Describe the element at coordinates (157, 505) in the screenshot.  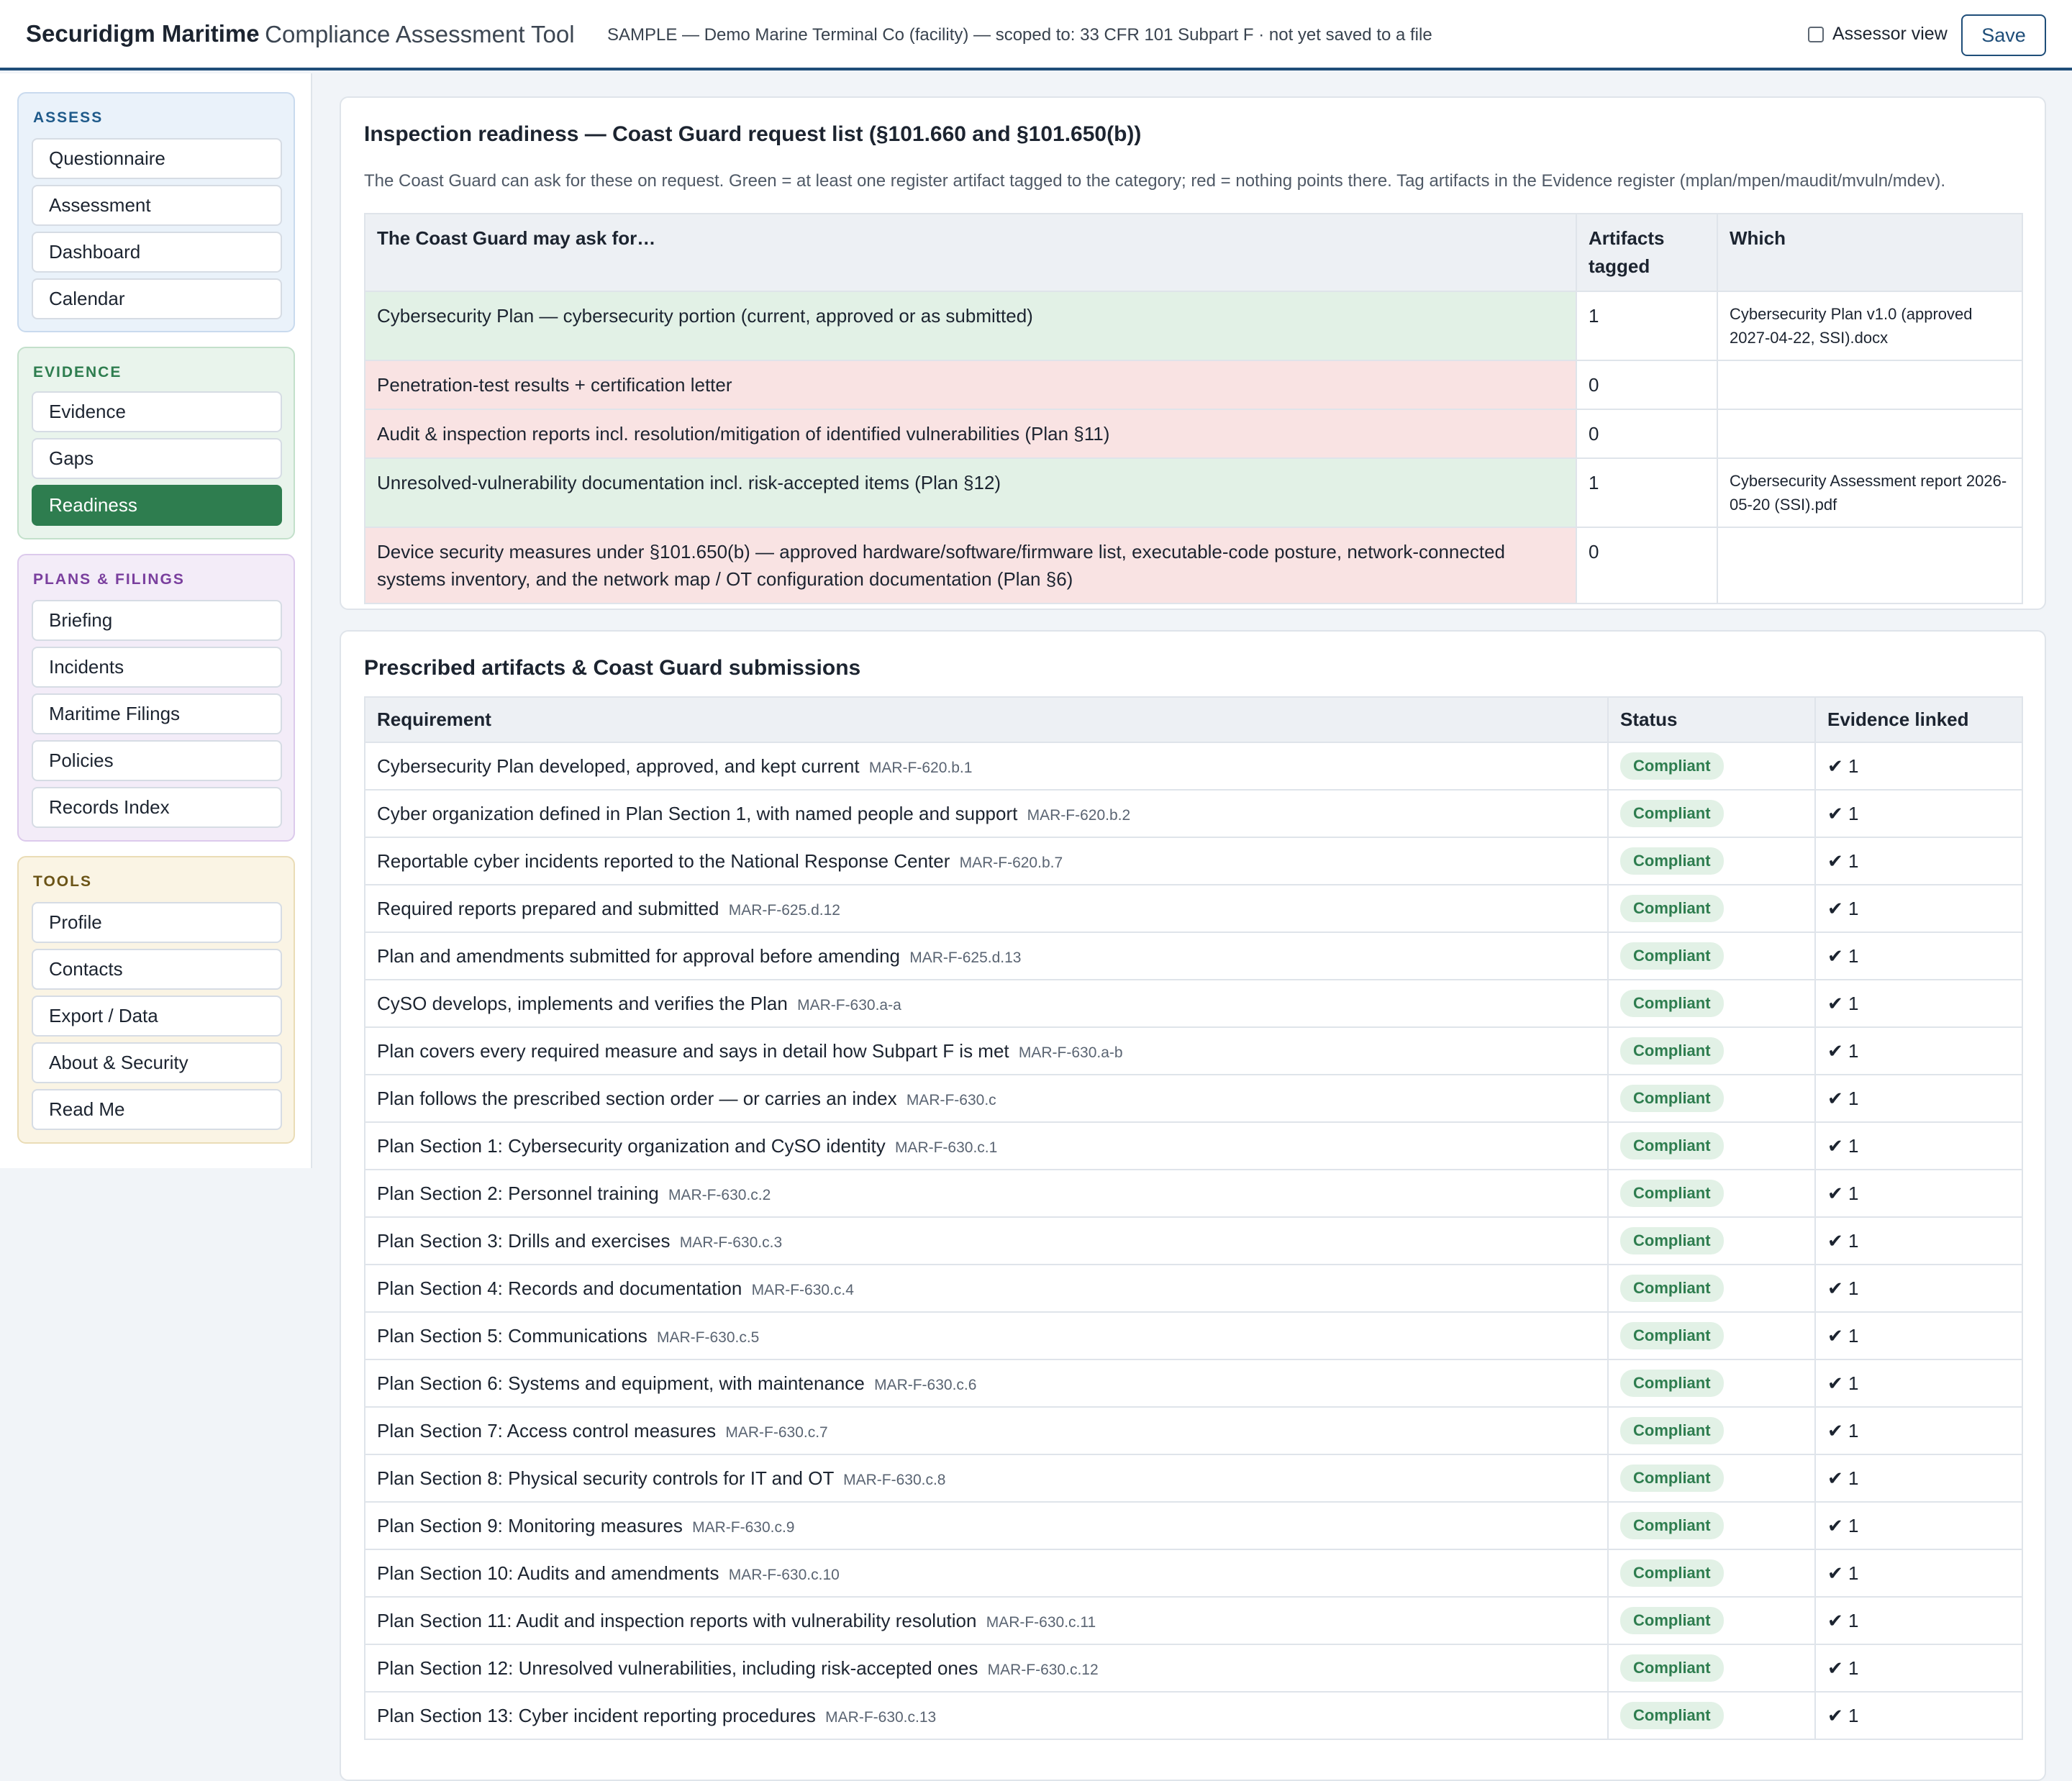
I see `nav-item-readiness: Readiness` at that location.